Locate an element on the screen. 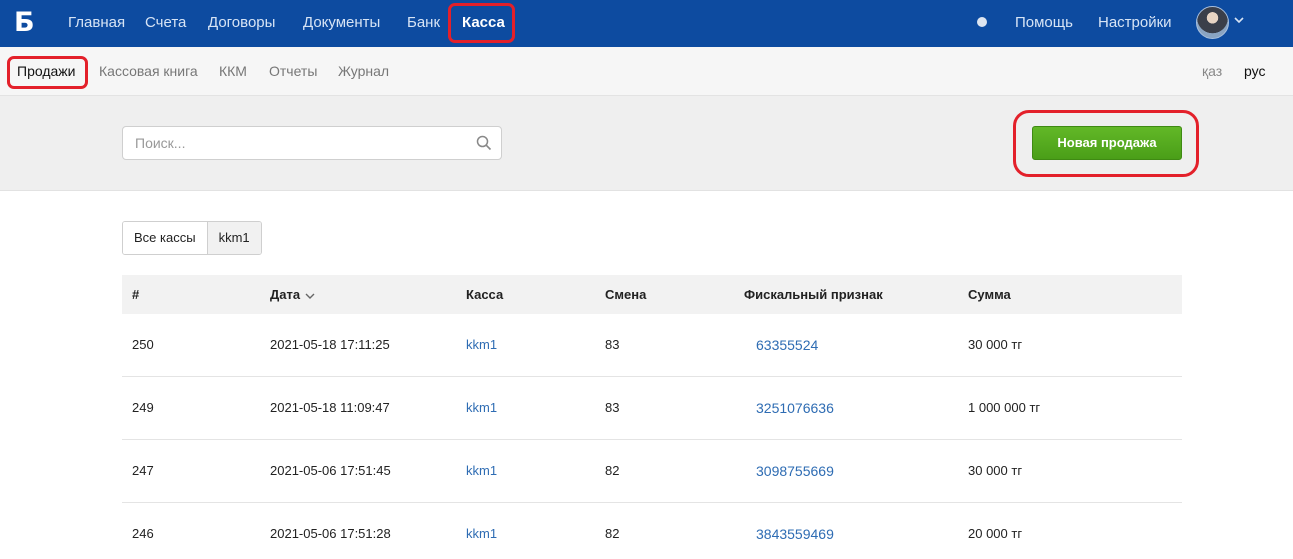 This screenshot has width=1293, height=559. subnav-item-reports: Отчеты is located at coordinates (293, 71).